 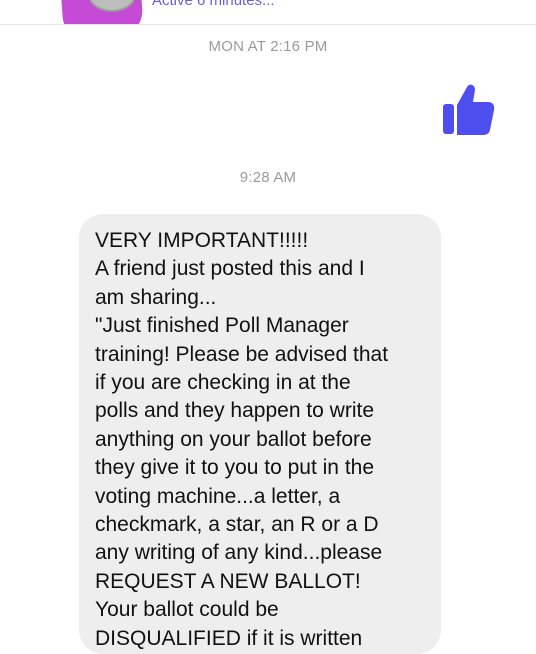 I want to click on message-line: A friend just posted this and I, so click(x=230, y=269).